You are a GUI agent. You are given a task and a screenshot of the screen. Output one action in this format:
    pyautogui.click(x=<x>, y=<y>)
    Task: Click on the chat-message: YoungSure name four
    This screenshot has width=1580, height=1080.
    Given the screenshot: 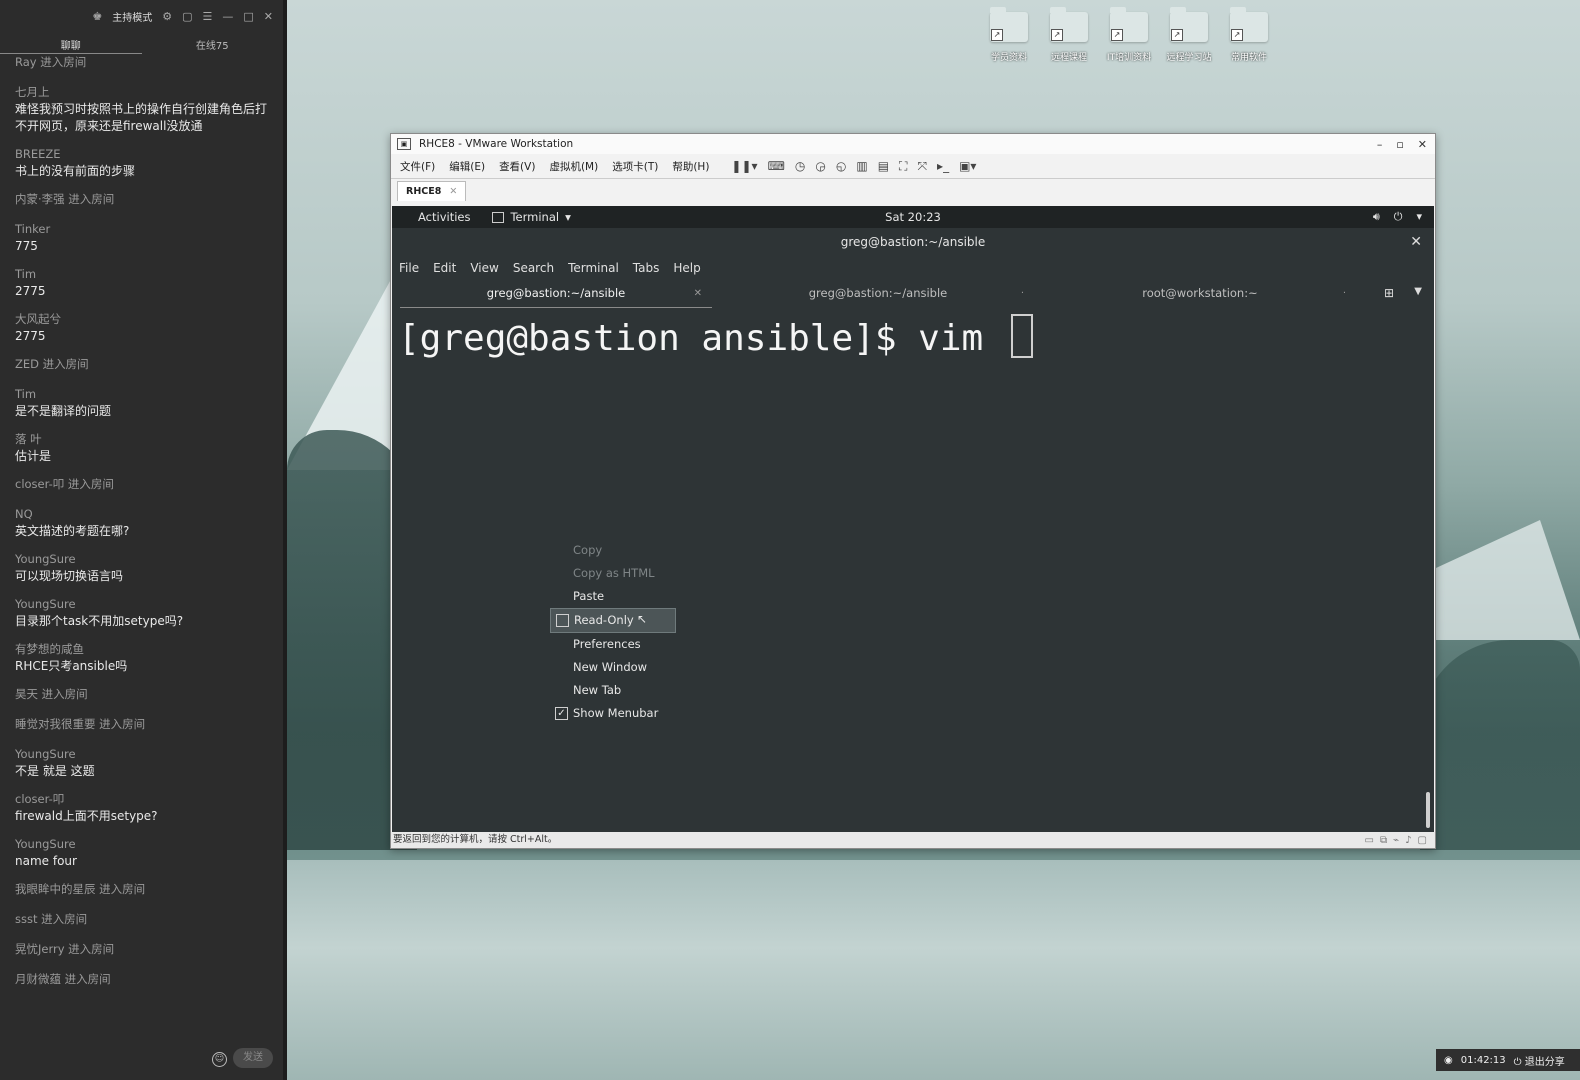 What is the action you would take?
    pyautogui.click(x=141, y=853)
    